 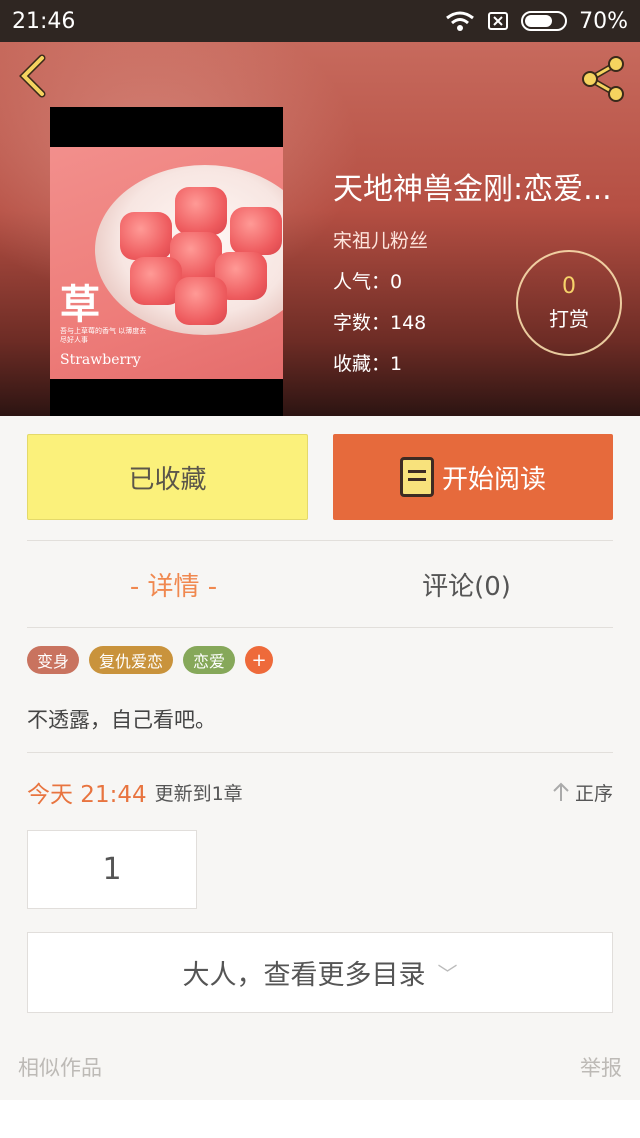 What do you see at coordinates (498, 21) in the screenshot?
I see `no-sim-icon` at bounding box center [498, 21].